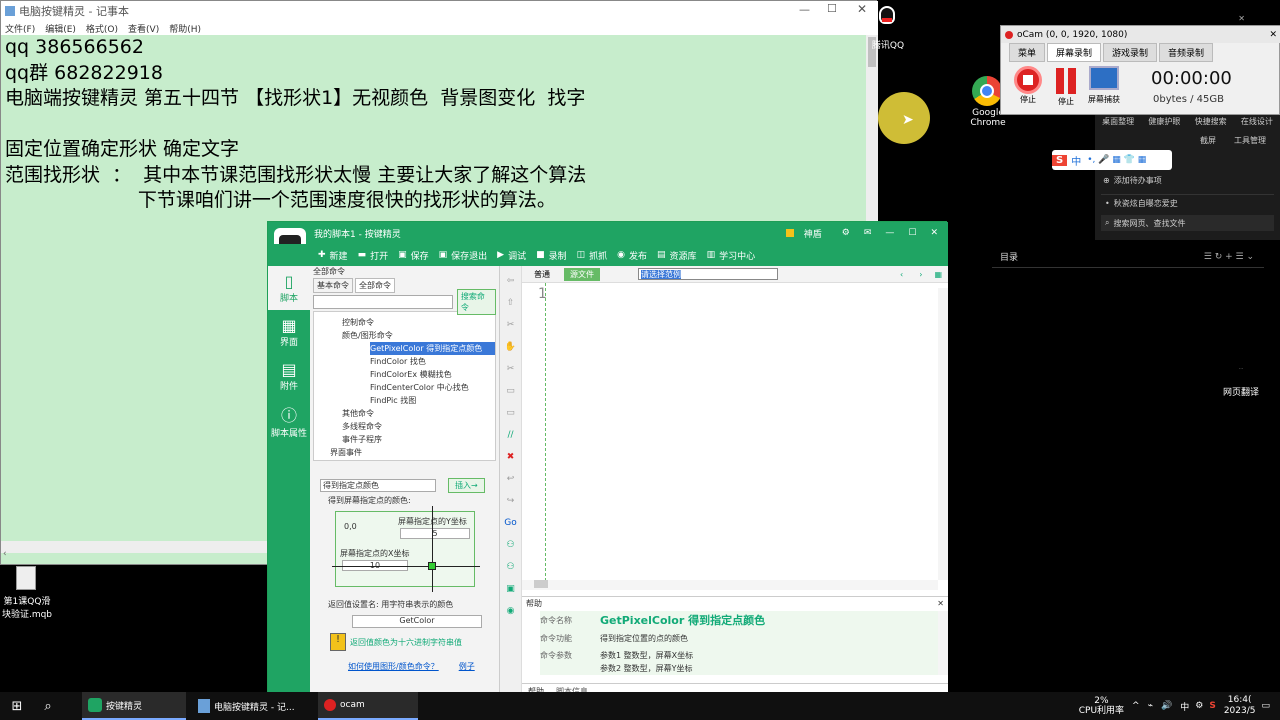 This screenshot has width=1280, height=720. Describe the element at coordinates (1136, 706) in the screenshot. I see `tray-up-icon: ^` at that location.